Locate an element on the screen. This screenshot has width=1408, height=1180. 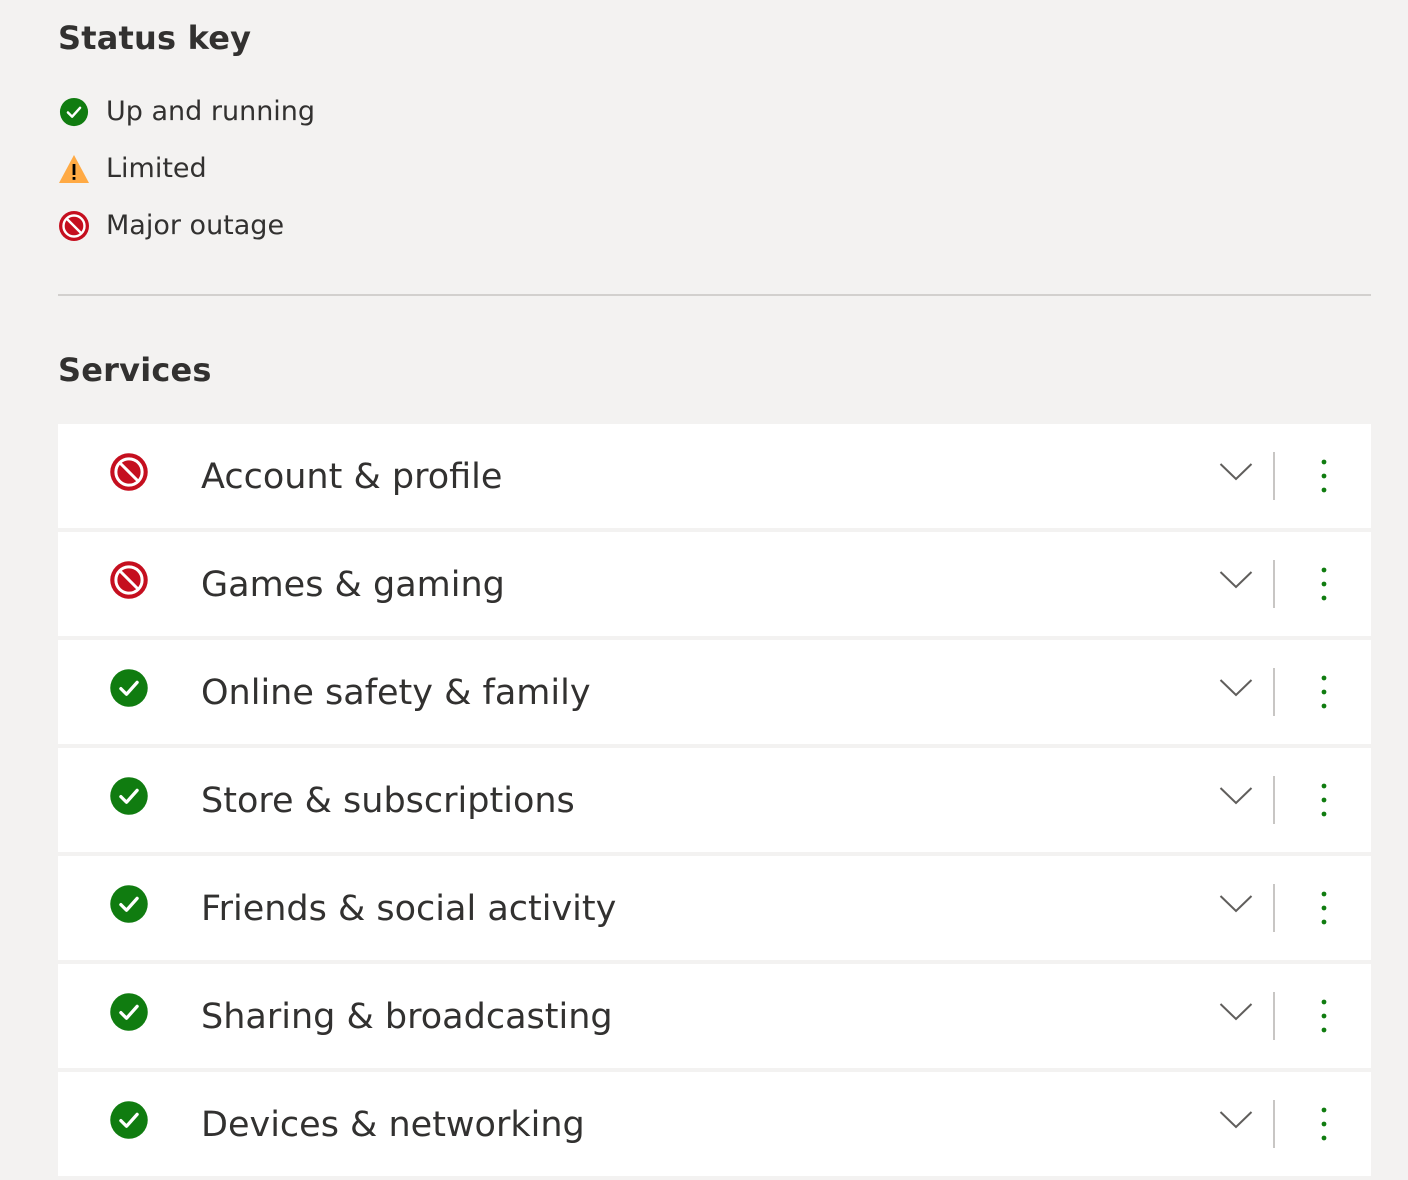
service-name: Games & gaming is located at coordinates (353, 585).